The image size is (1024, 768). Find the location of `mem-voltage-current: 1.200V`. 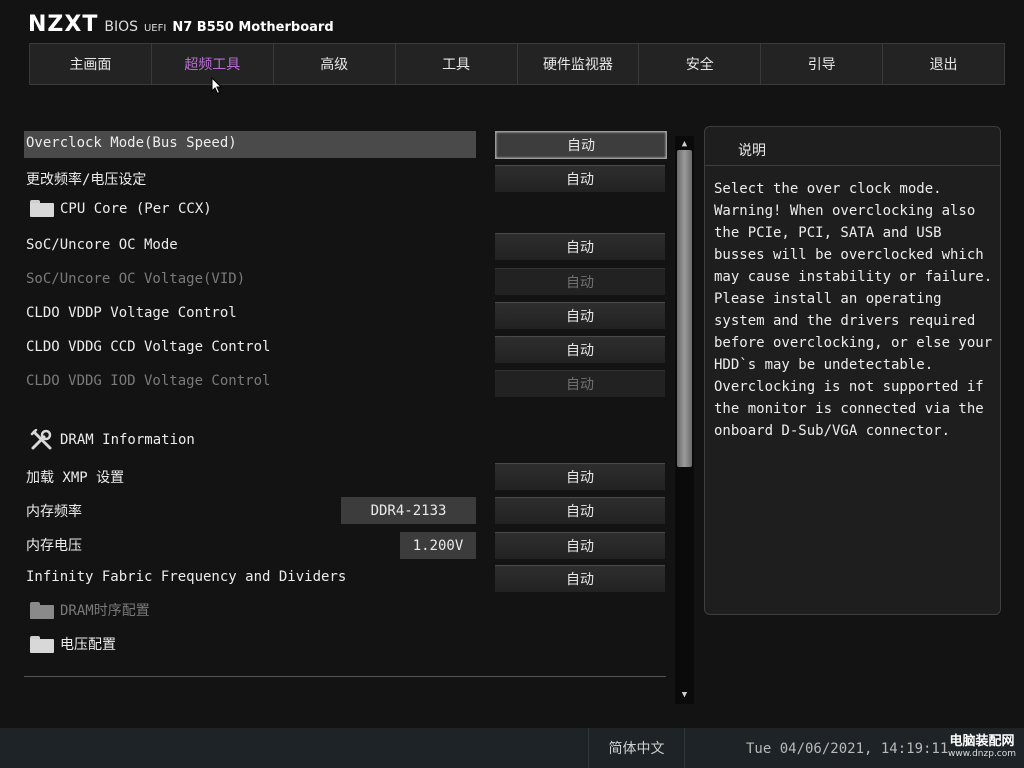

mem-voltage-current: 1.200V is located at coordinates (438, 545).